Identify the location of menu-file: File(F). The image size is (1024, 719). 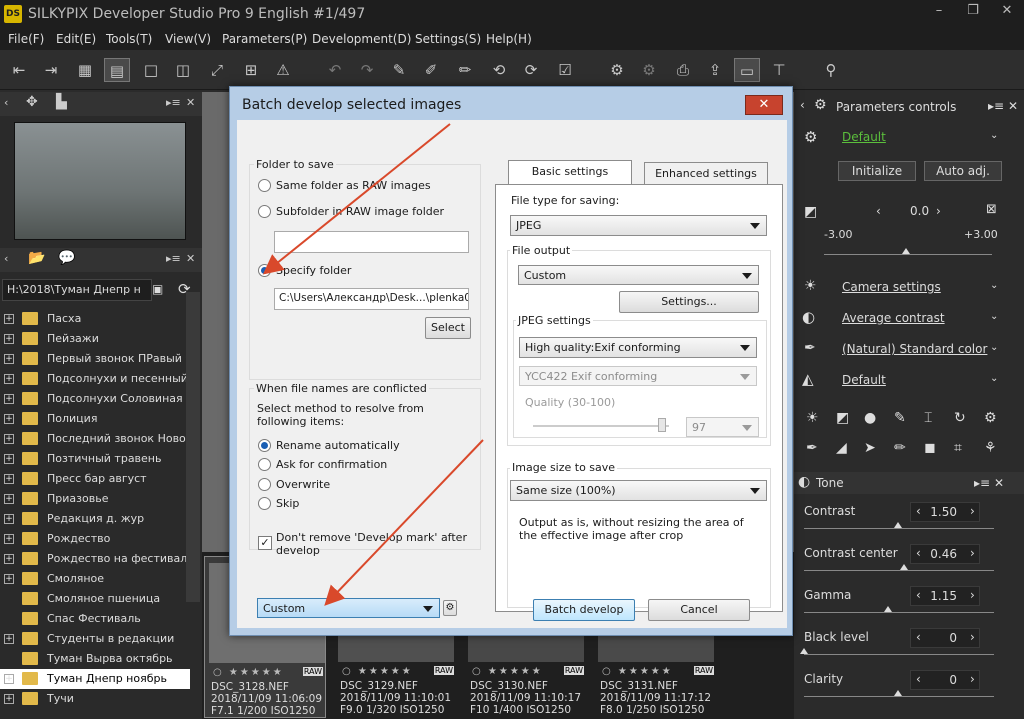
(26, 39).